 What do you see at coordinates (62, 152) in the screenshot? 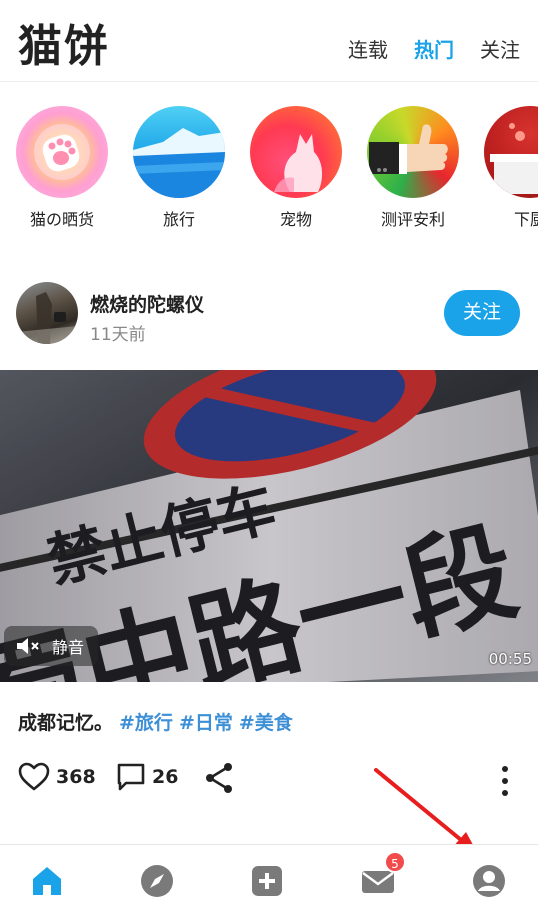
I see `cat-paw-icon` at bounding box center [62, 152].